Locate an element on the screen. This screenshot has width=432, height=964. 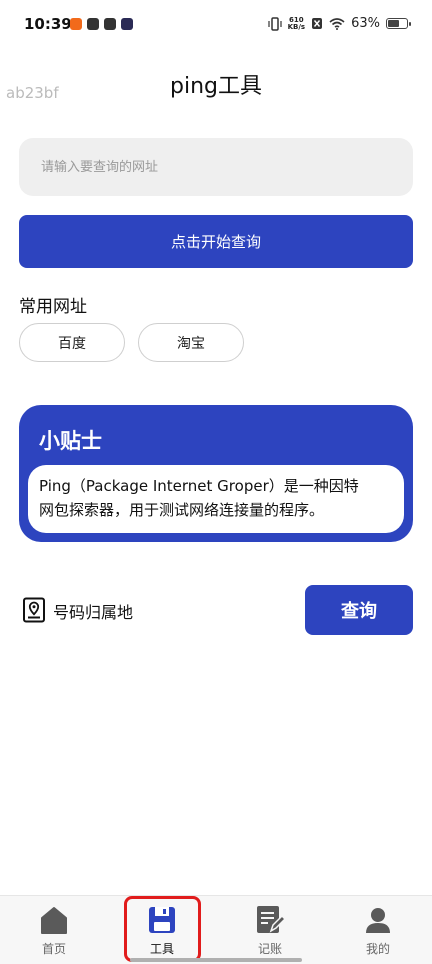
url-chip-baidu: 百度 is located at coordinates (72, 342).